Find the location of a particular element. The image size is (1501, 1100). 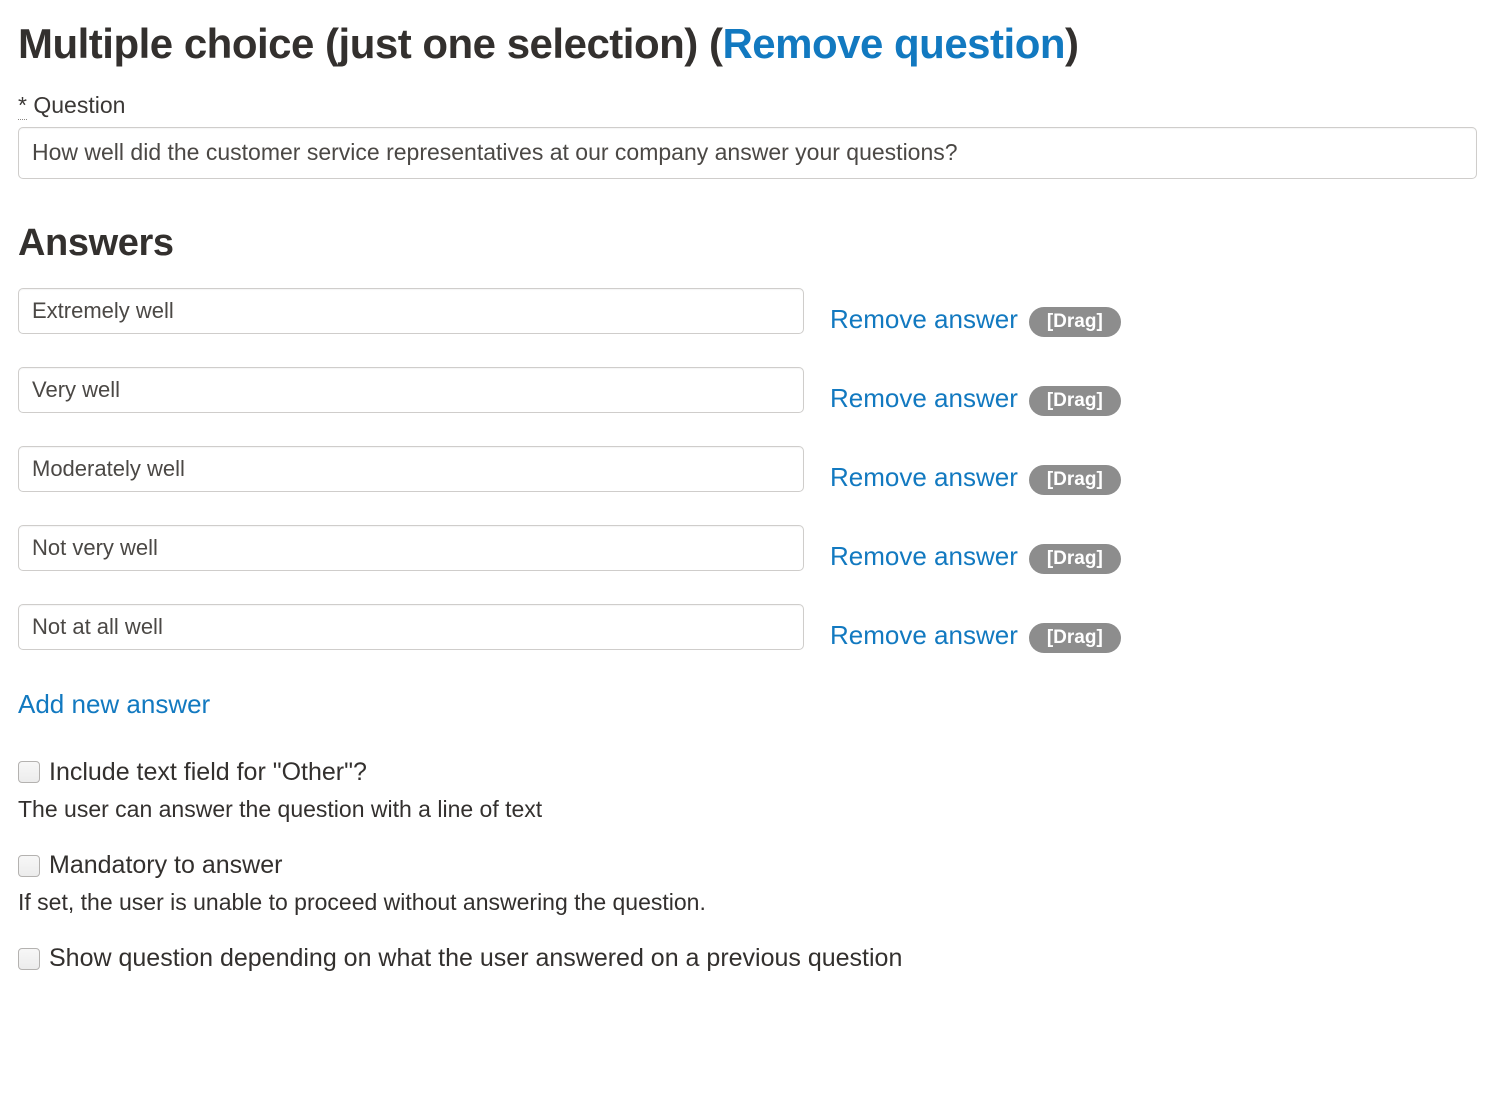

conditional-display-checkbox is located at coordinates (29, 958).